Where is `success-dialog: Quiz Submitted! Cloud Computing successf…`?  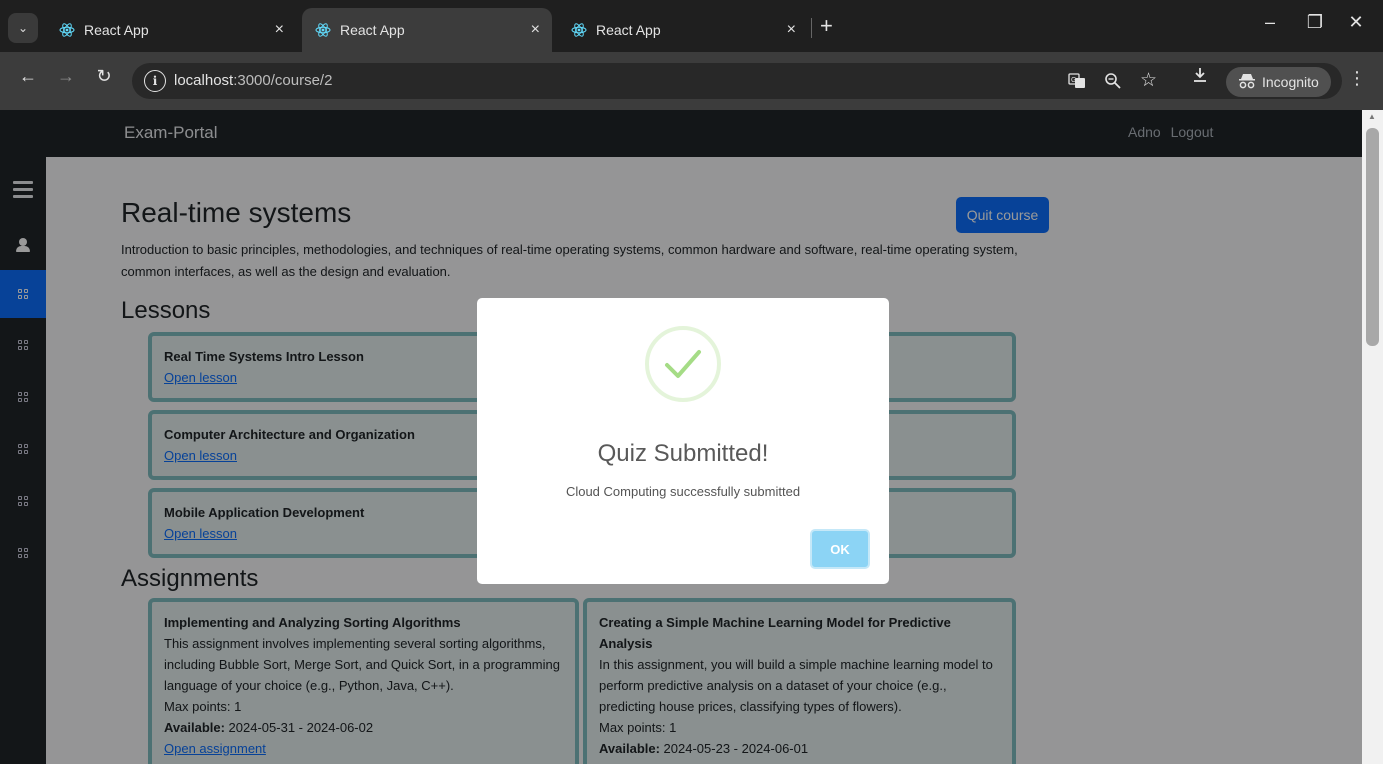 success-dialog: Quiz Submitted! Cloud Computing successf… is located at coordinates (683, 441).